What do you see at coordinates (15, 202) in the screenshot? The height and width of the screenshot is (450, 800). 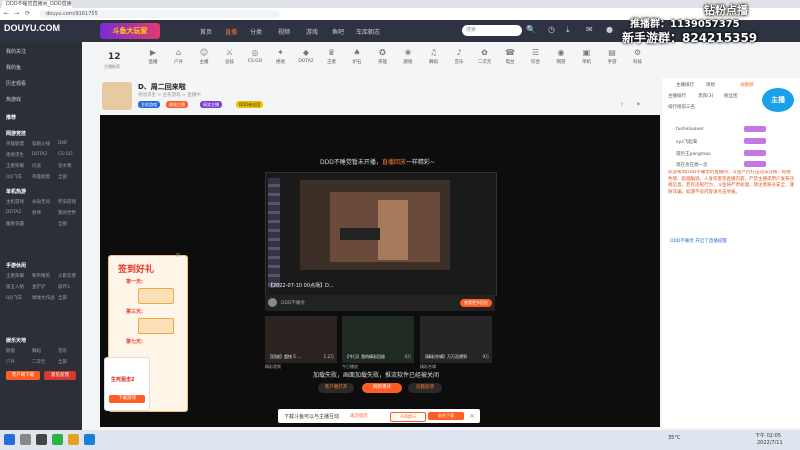 I see `sidebar-cell: 主机游戏` at bounding box center [15, 202].